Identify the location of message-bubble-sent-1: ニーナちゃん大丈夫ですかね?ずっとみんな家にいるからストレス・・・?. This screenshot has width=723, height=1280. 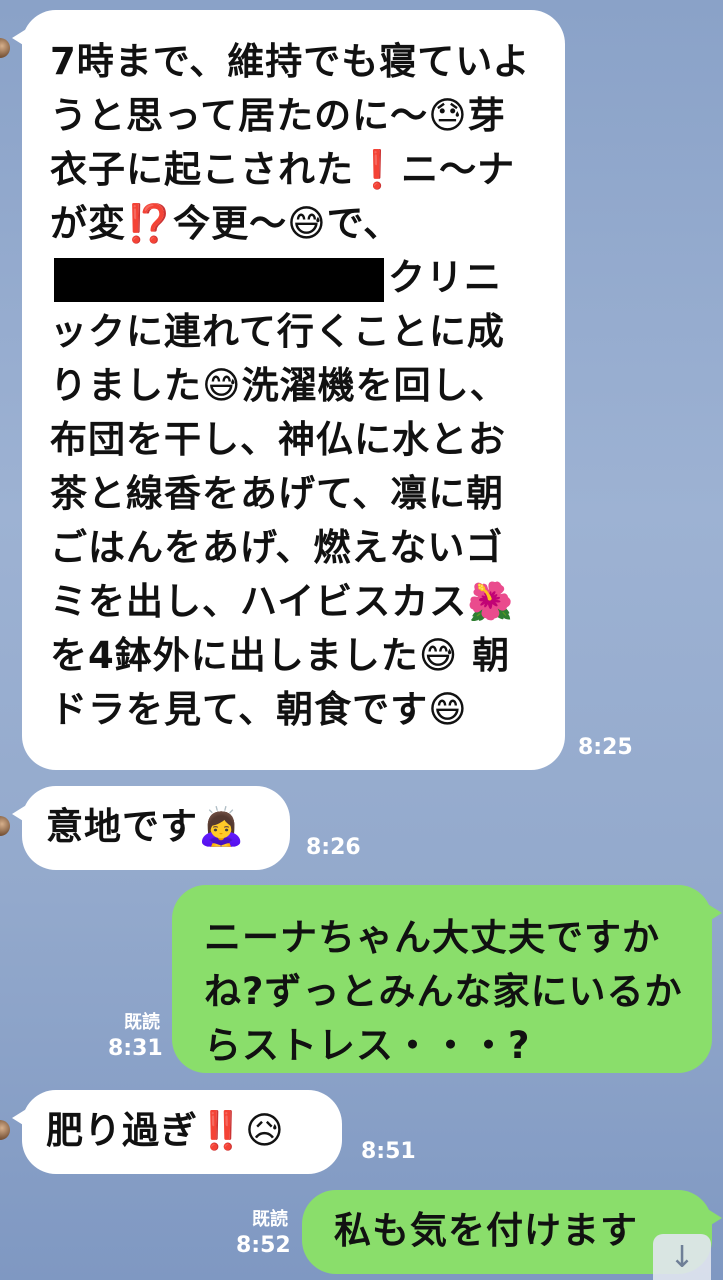
(447, 979).